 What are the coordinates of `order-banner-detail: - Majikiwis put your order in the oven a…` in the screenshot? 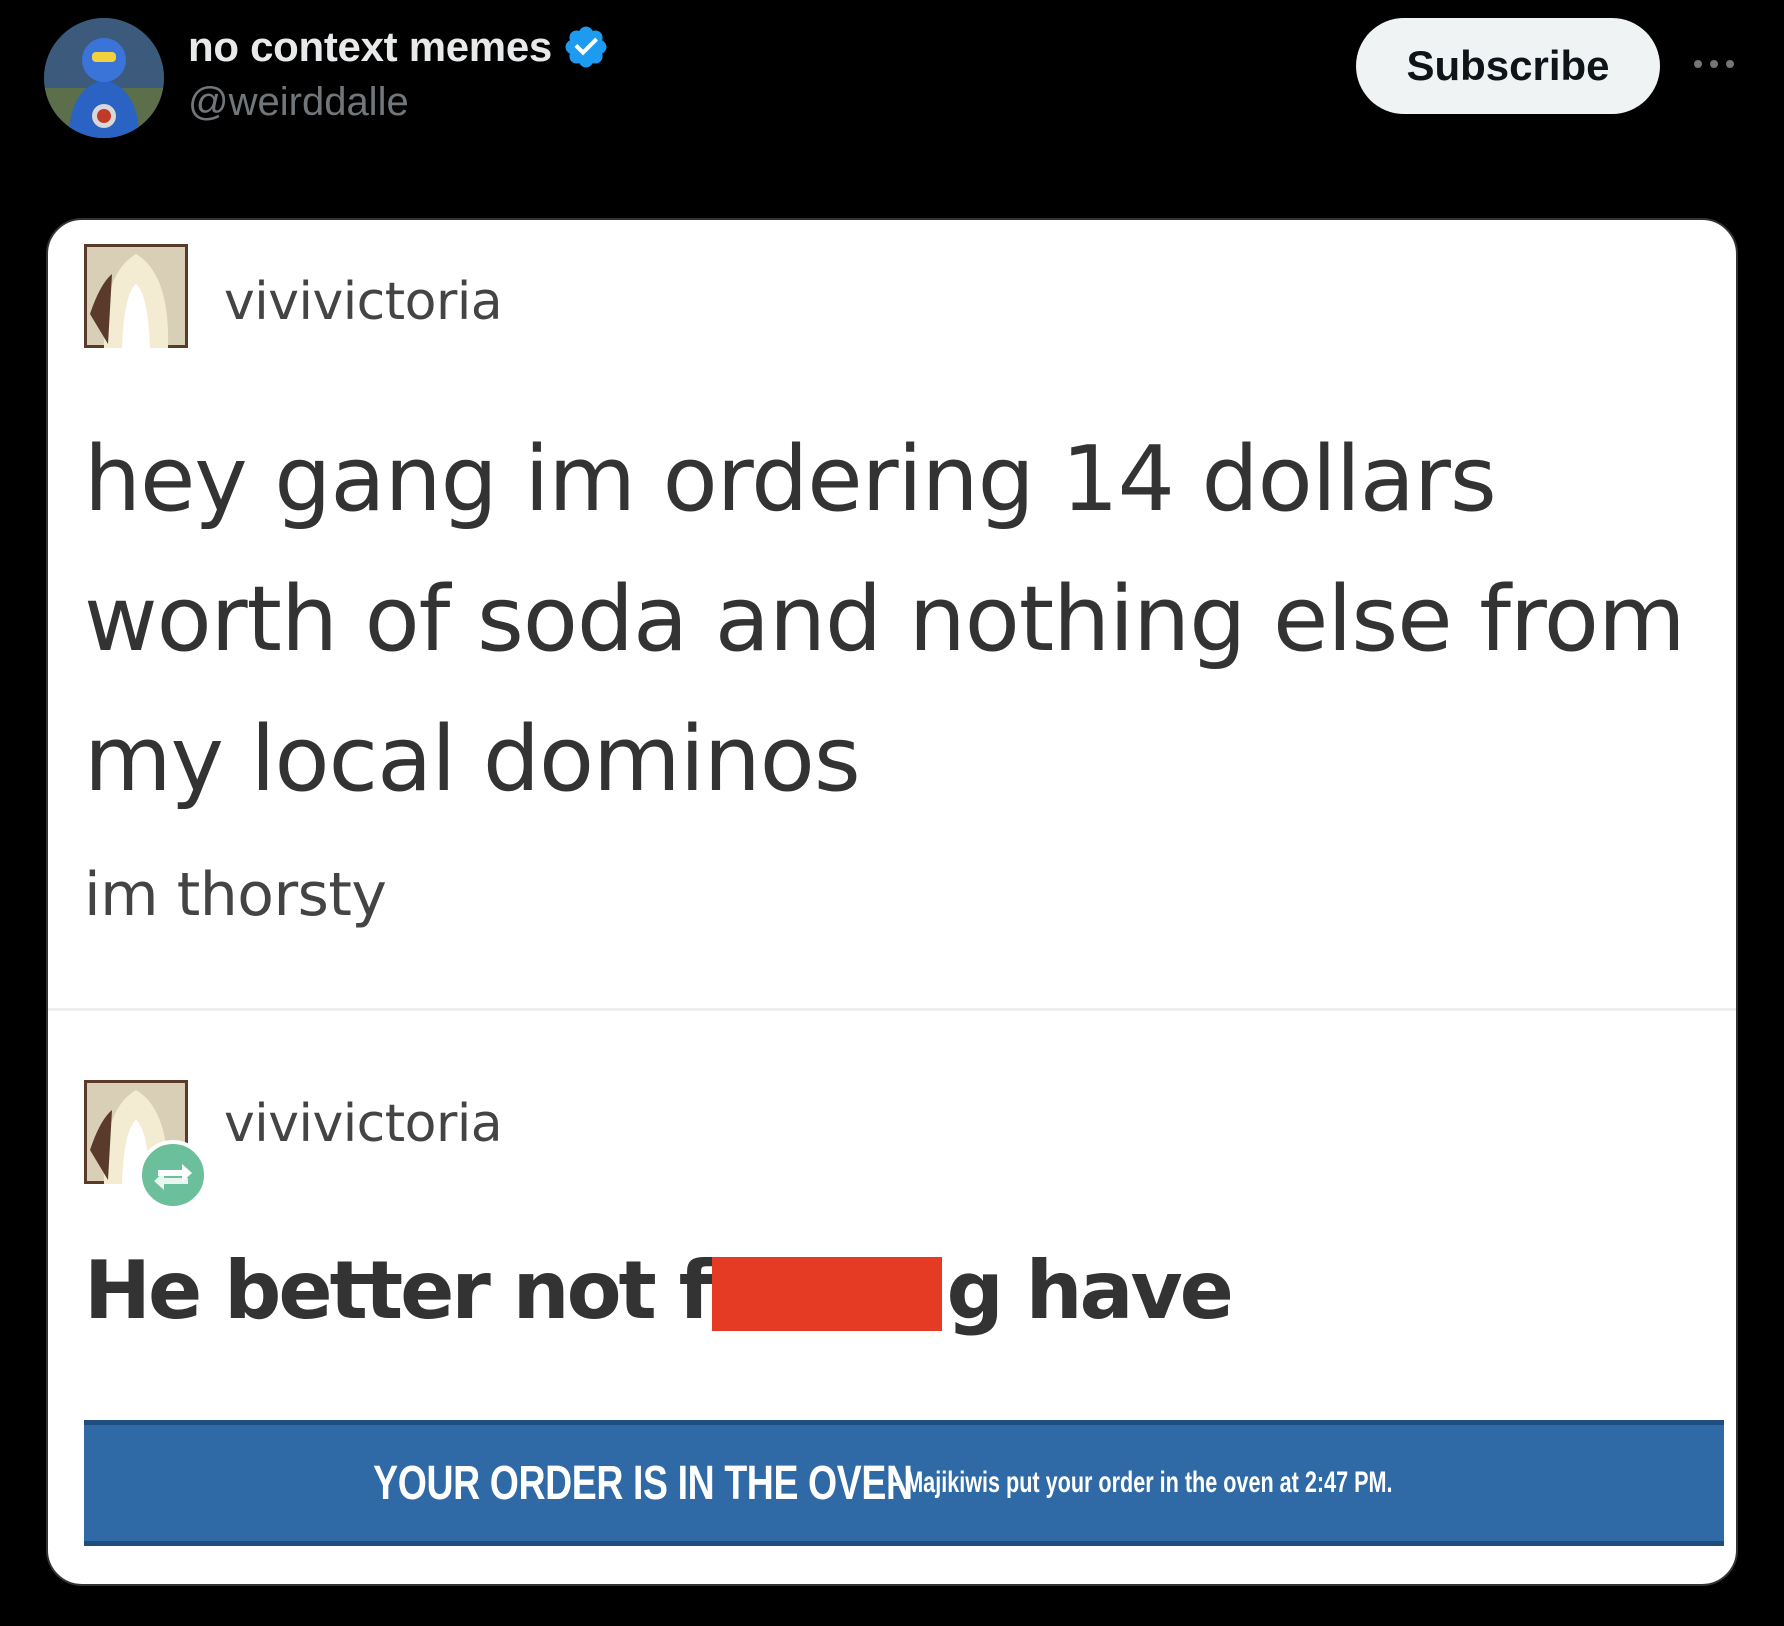 It's located at (1142, 1482).